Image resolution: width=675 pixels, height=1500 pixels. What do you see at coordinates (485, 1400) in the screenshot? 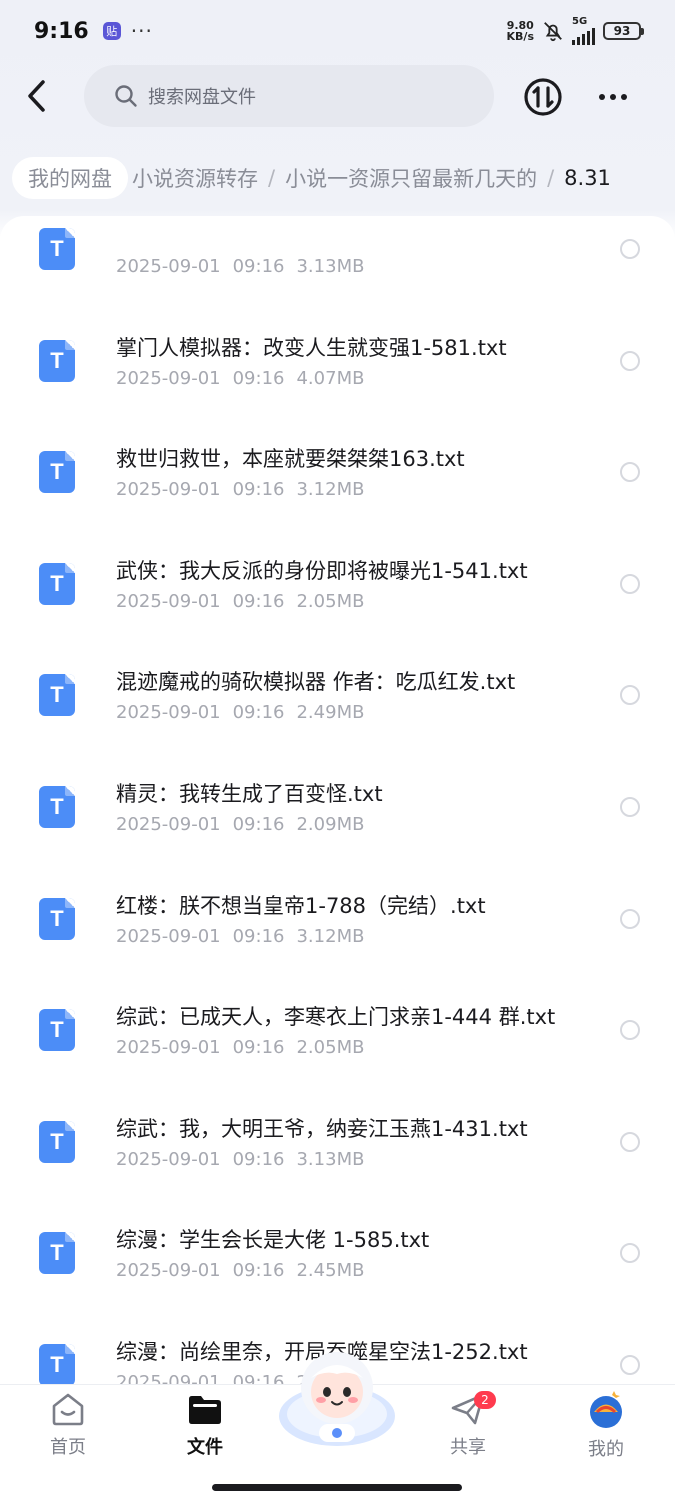
I see `notification-badge: 2` at bounding box center [485, 1400].